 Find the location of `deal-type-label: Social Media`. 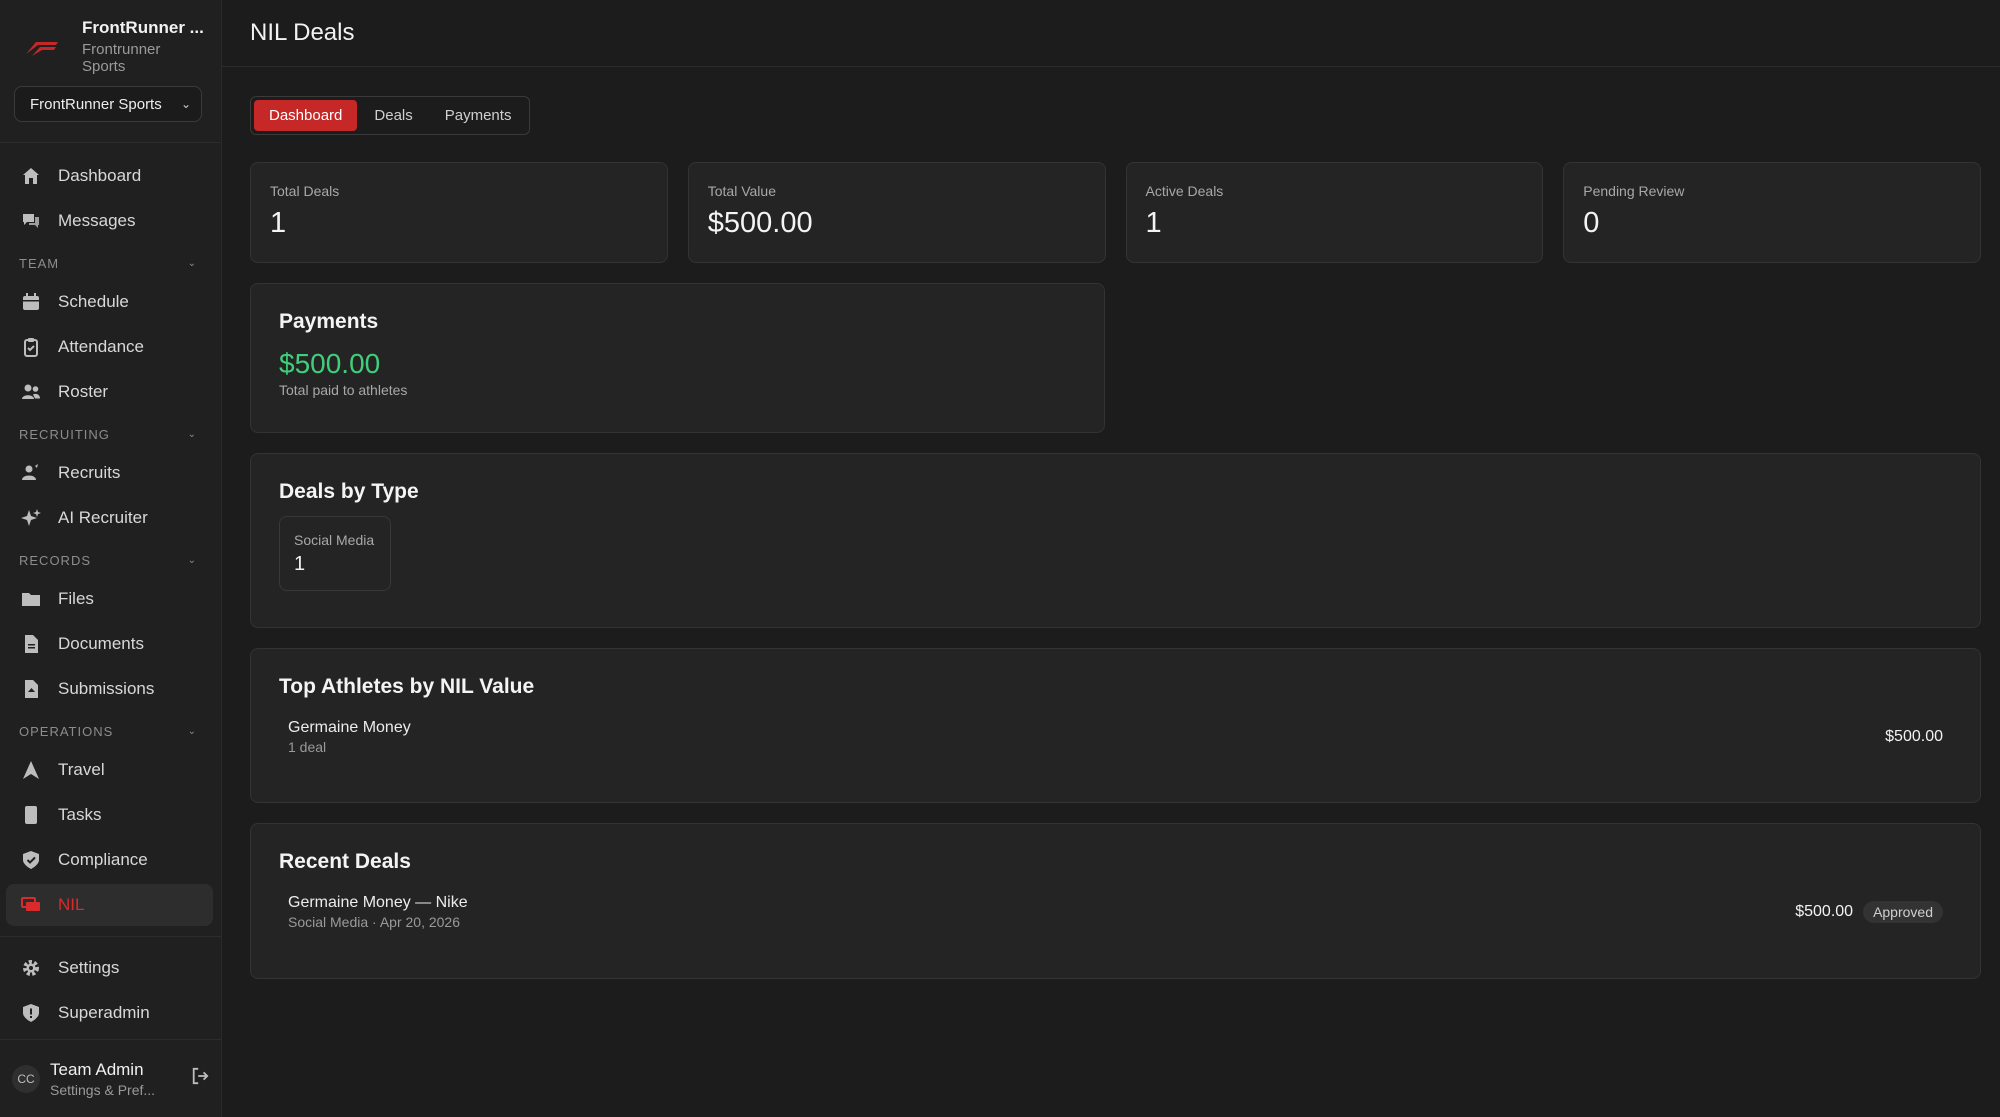

deal-type-label: Social Media is located at coordinates (334, 540).